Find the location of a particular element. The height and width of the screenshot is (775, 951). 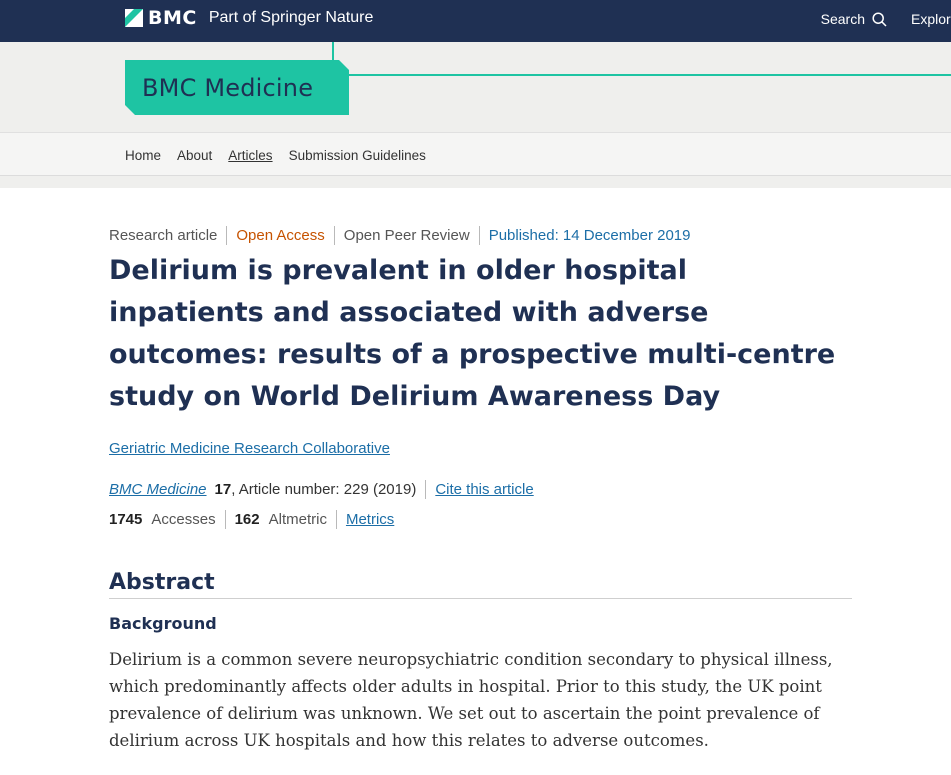

article-metrics: 1745 Accesses 162 Altmetric Metrics is located at coordinates (251, 519).